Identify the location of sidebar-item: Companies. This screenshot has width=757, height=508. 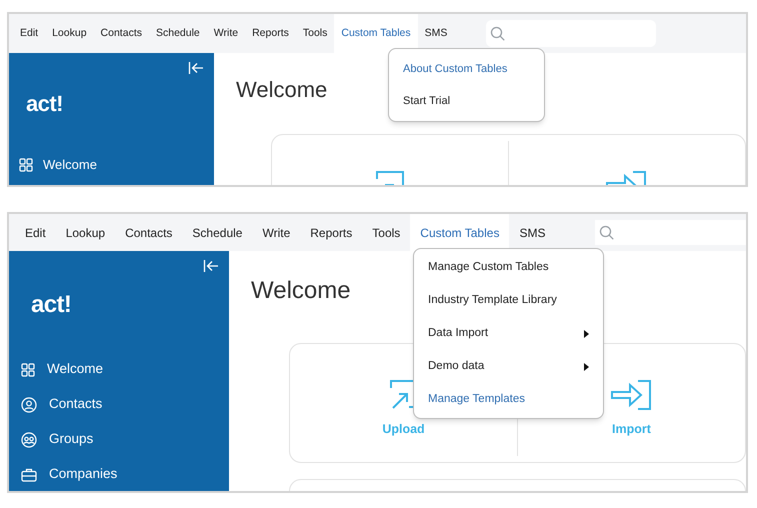
(69, 474).